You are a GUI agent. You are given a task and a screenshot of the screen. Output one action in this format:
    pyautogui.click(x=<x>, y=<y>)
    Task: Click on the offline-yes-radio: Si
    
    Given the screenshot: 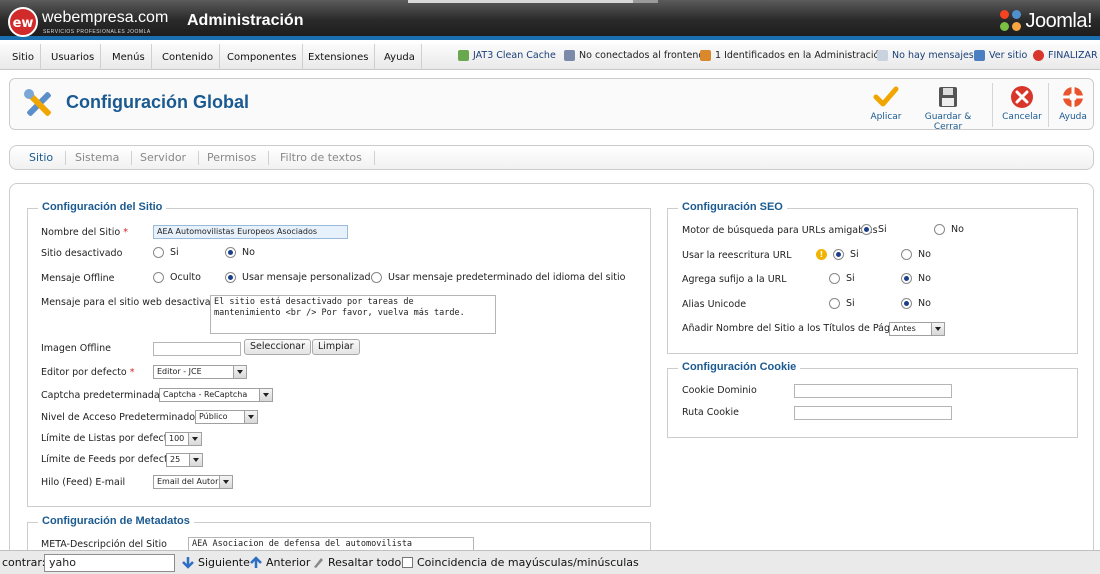 What is the action you would take?
    pyautogui.click(x=166, y=252)
    